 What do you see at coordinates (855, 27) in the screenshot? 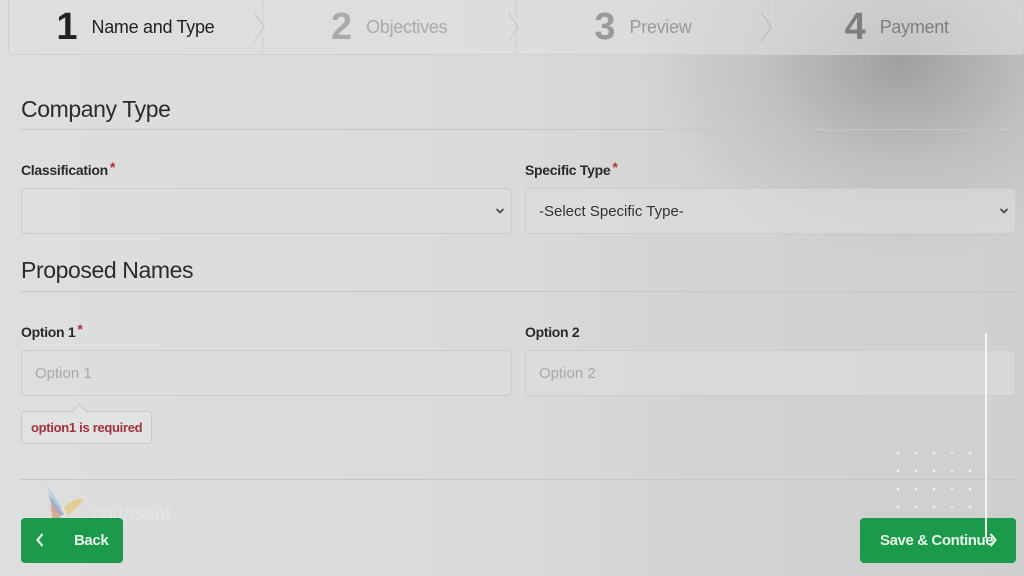
I see `step-number: 4` at bounding box center [855, 27].